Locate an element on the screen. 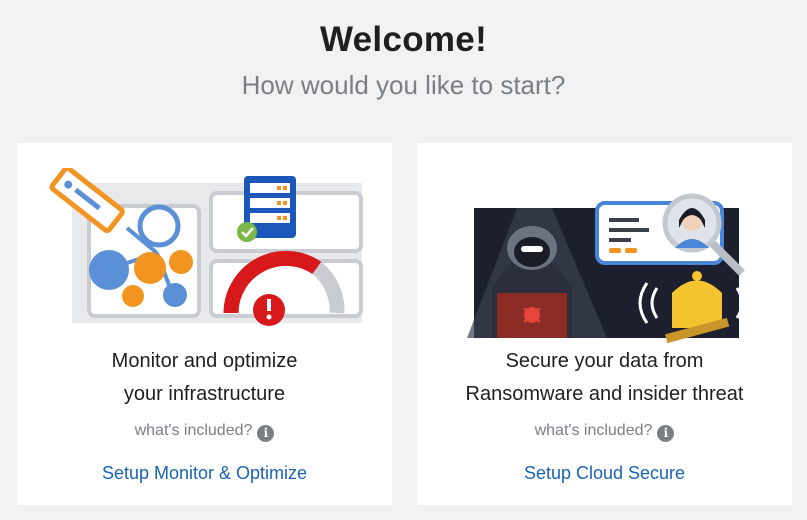 This screenshot has height=520, width=807. page-title: Welcome! is located at coordinates (403, 39).